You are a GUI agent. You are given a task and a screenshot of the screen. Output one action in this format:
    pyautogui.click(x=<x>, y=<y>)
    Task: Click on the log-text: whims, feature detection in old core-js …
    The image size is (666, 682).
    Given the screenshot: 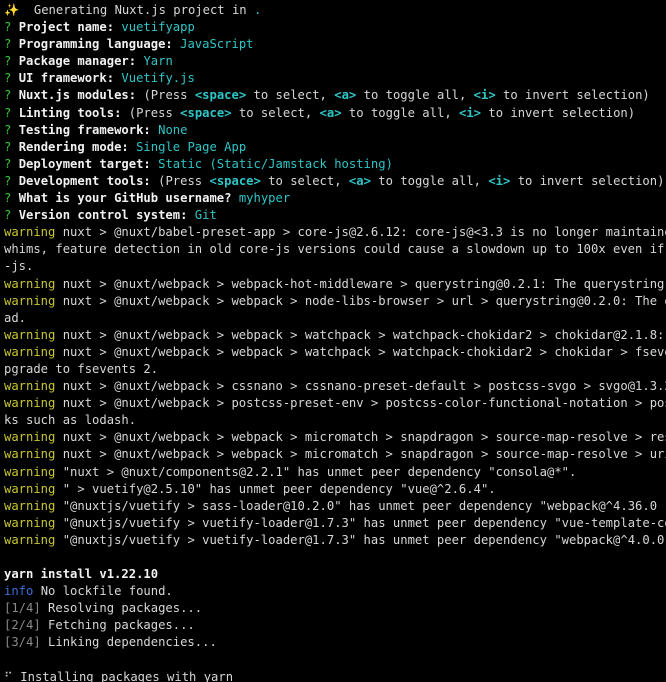 What is the action you would take?
    pyautogui.click(x=335, y=249)
    